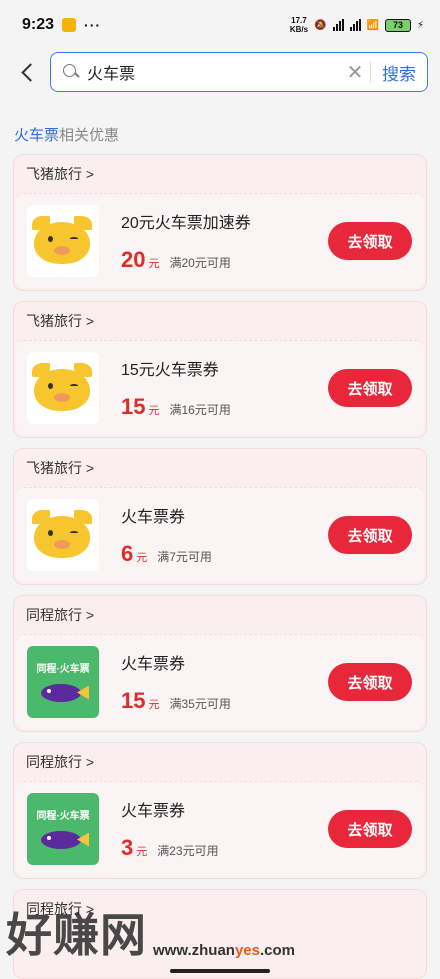 This screenshot has width=440, height=979. What do you see at coordinates (150, 932) in the screenshot?
I see `site-watermark: 好赚网 www.zhuanyes.com` at bounding box center [150, 932].